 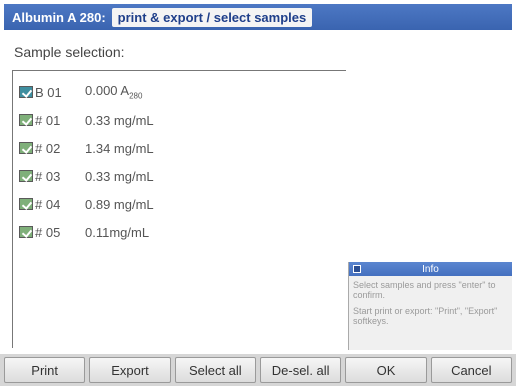 What do you see at coordinates (117, 232) in the screenshot?
I see `sample-value: 0.11mg/mL` at bounding box center [117, 232].